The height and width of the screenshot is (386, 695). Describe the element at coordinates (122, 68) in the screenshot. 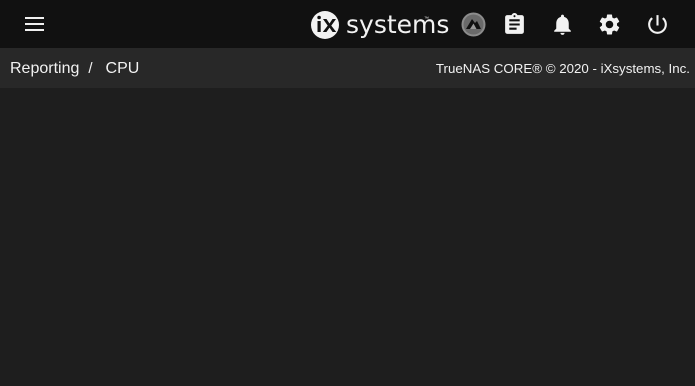

I see `breadcrumb-current-cpu: CPU` at that location.